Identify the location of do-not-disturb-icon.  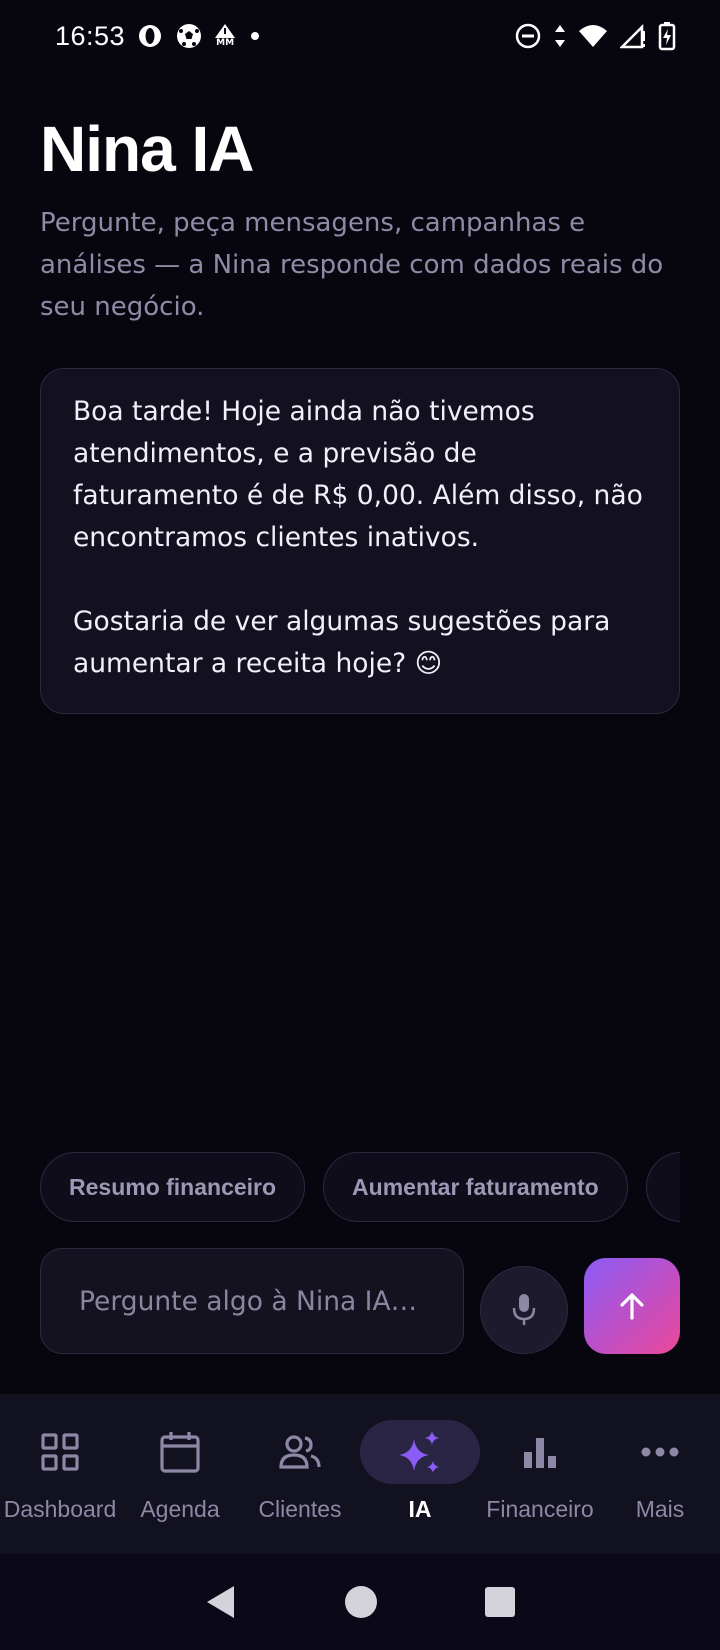
(528, 36).